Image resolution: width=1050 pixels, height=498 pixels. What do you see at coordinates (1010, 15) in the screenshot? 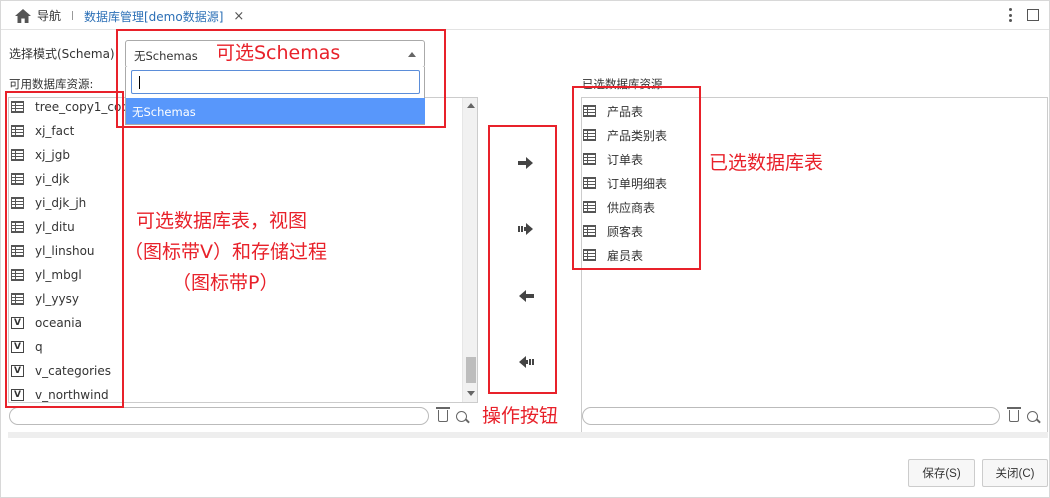
I see `more-options-icon` at bounding box center [1010, 15].